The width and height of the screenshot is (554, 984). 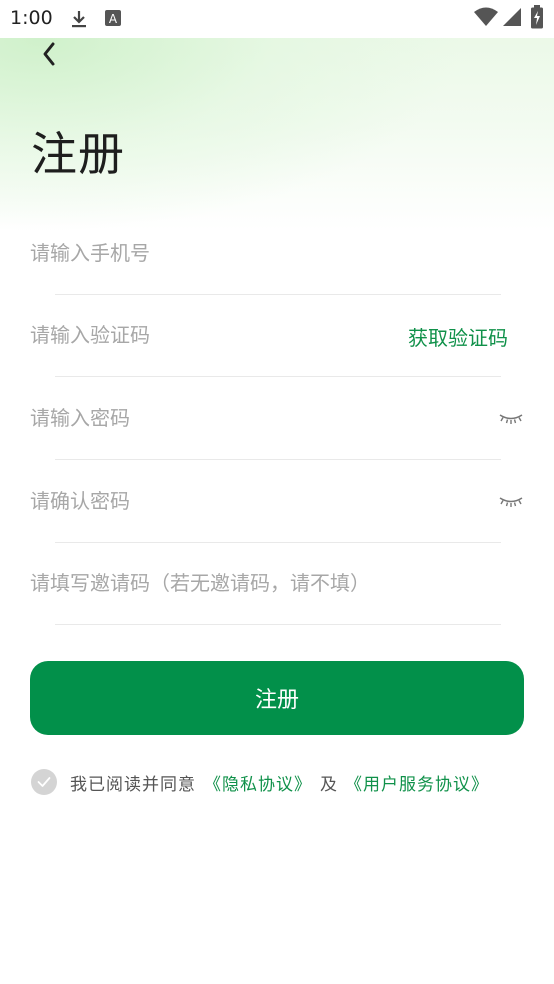 I want to click on phone-input, so click(x=210, y=253).